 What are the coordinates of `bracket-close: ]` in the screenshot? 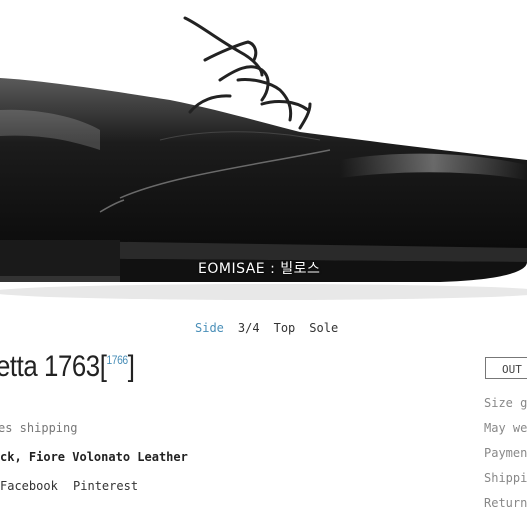 It's located at (131, 366).